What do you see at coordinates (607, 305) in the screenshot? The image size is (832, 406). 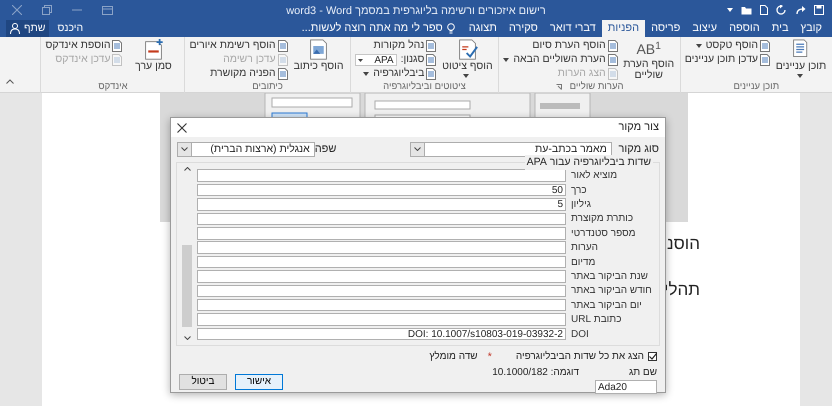 I see `field-label: יום הביקור באתר` at bounding box center [607, 305].